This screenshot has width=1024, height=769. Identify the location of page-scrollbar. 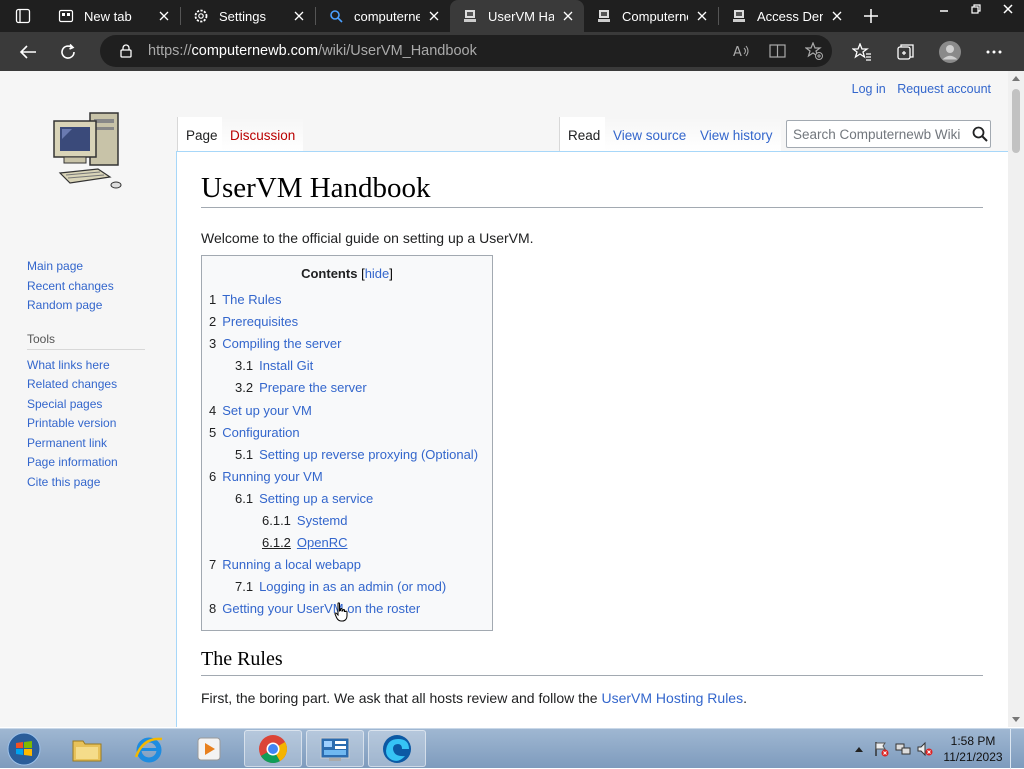
(1016, 399).